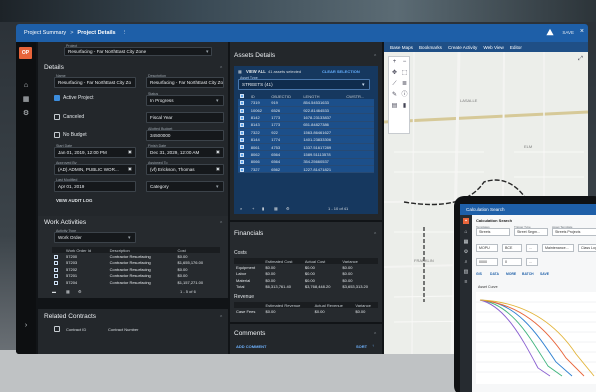  What do you see at coordinates (404, 62) in the screenshot?
I see `zoom-out-icon: −` at bounding box center [404, 62].